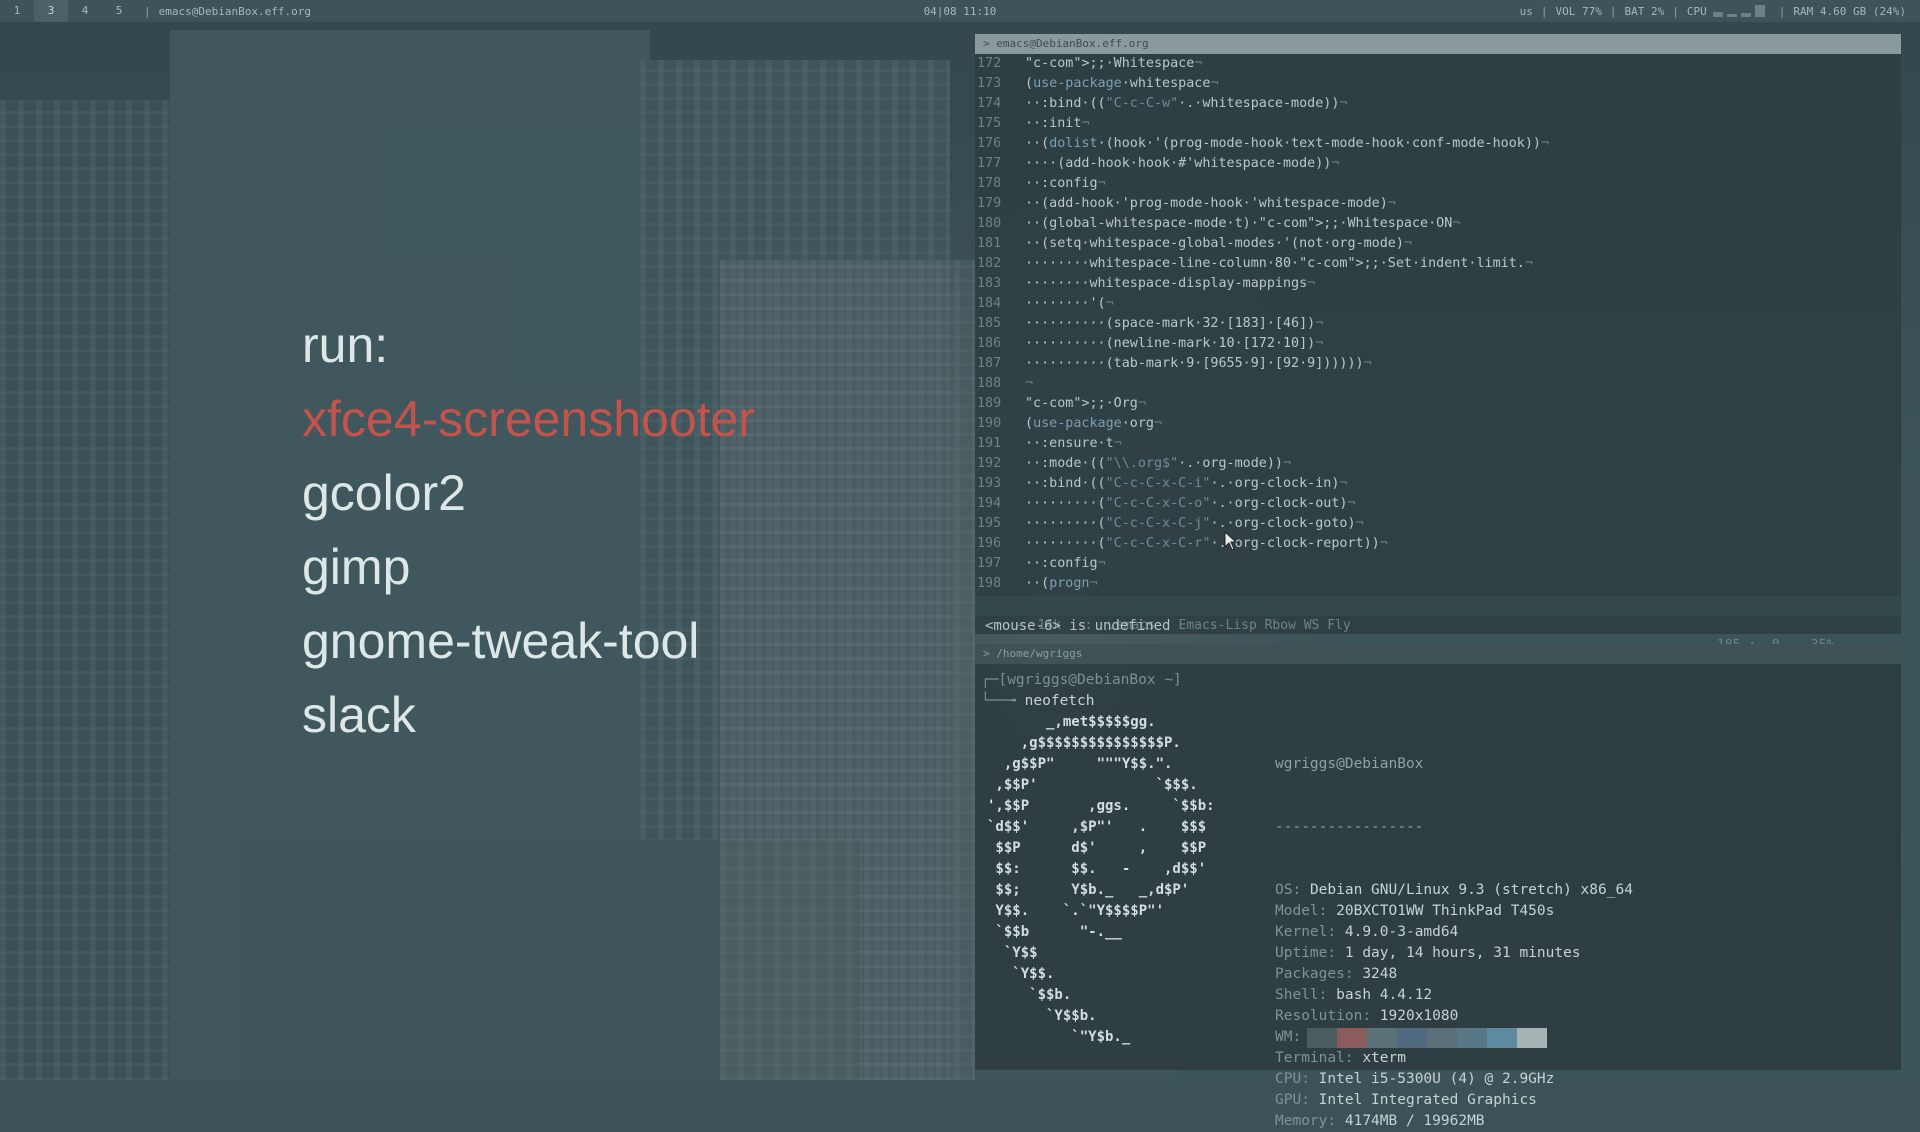 This screenshot has width=1920, height=1132. I want to click on line-number: 173, so click(989, 83).